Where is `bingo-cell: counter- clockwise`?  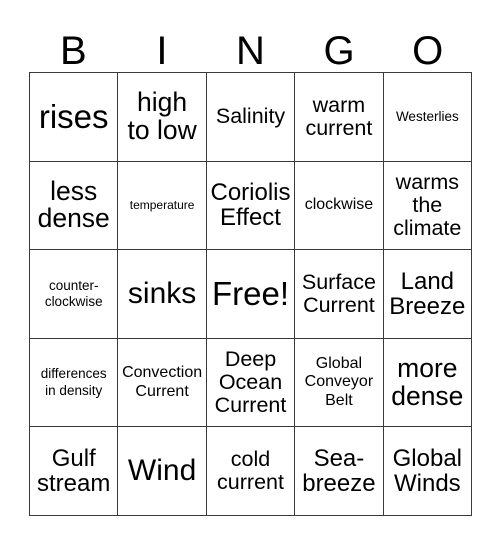
bingo-cell: counter- clockwise is located at coordinates (74, 294).